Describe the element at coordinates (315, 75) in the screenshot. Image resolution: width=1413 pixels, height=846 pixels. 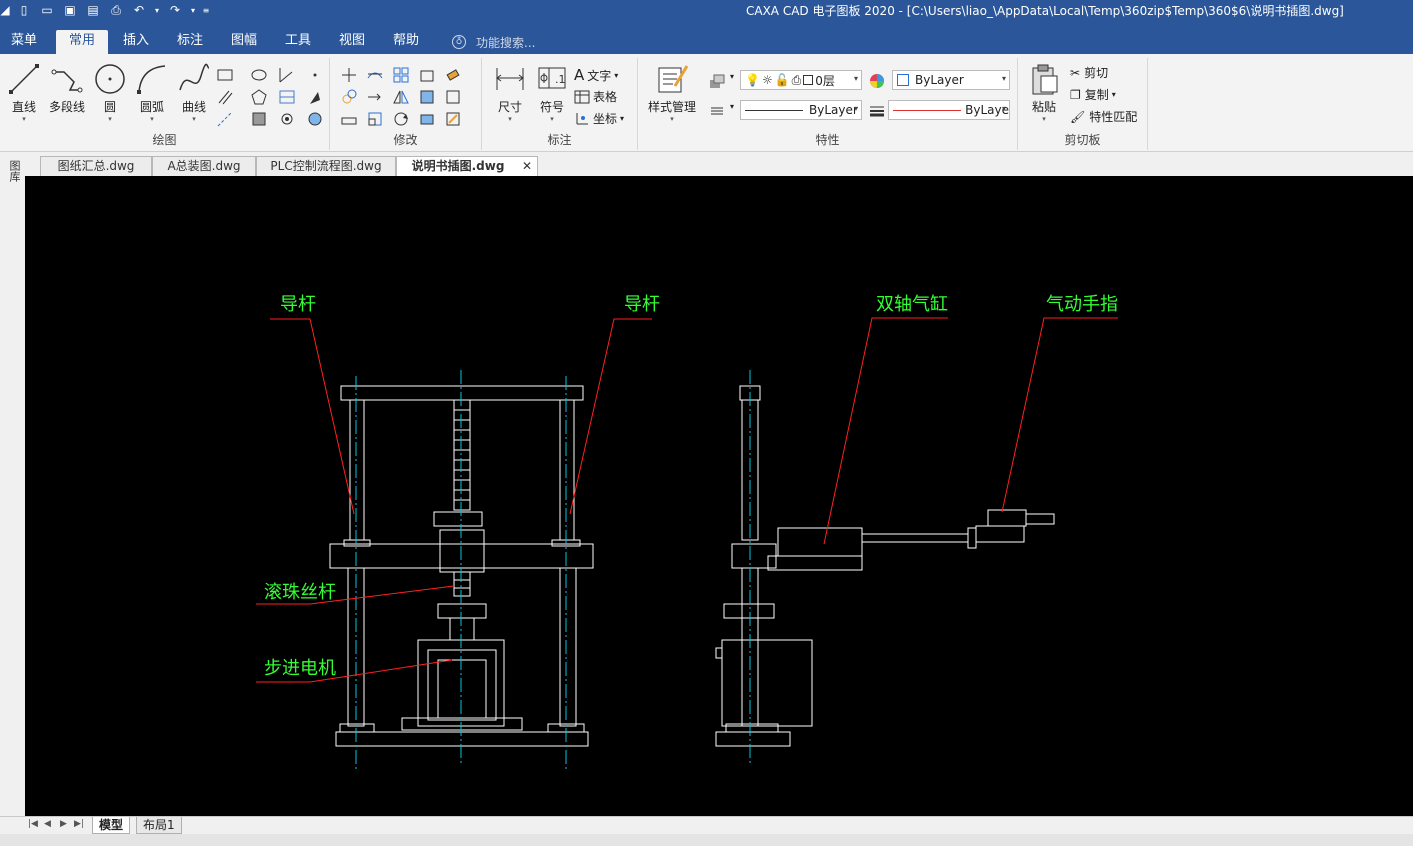
I see `point-icon` at that location.